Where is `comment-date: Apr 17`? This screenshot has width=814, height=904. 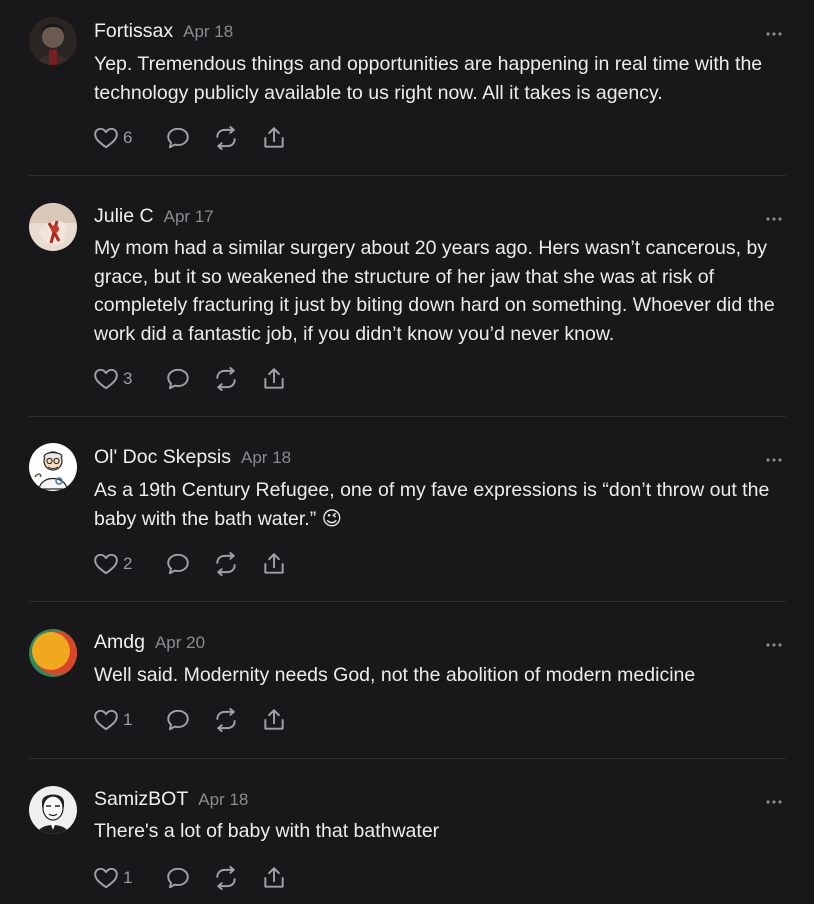
comment-date: Apr 17 is located at coordinates (189, 216).